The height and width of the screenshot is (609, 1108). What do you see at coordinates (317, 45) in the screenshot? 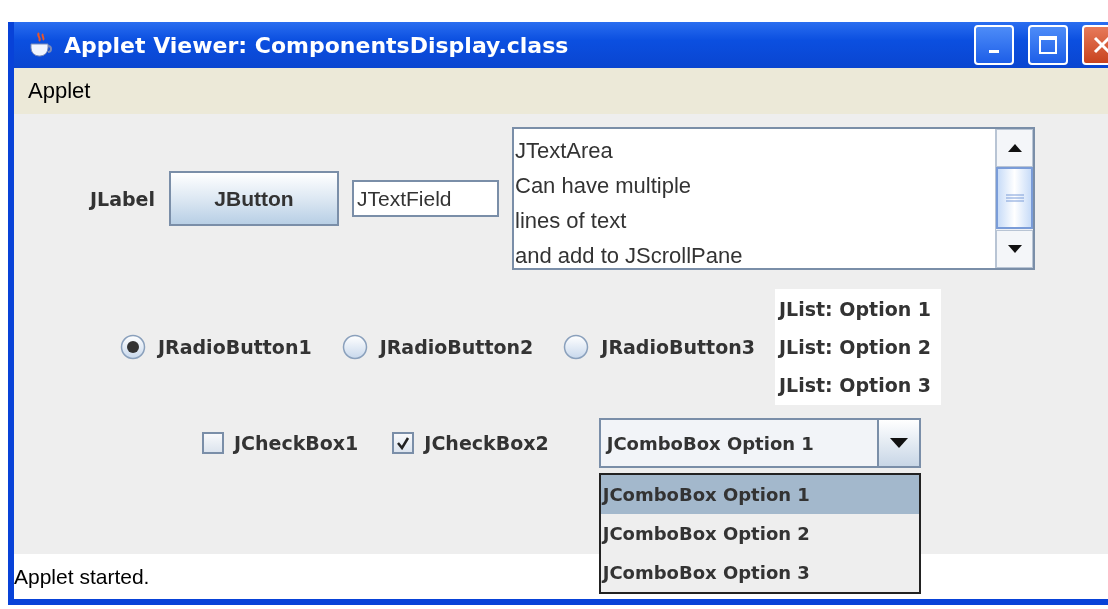
I see `window-title: Applet Viewer: ComponentsDisplay.class` at bounding box center [317, 45].